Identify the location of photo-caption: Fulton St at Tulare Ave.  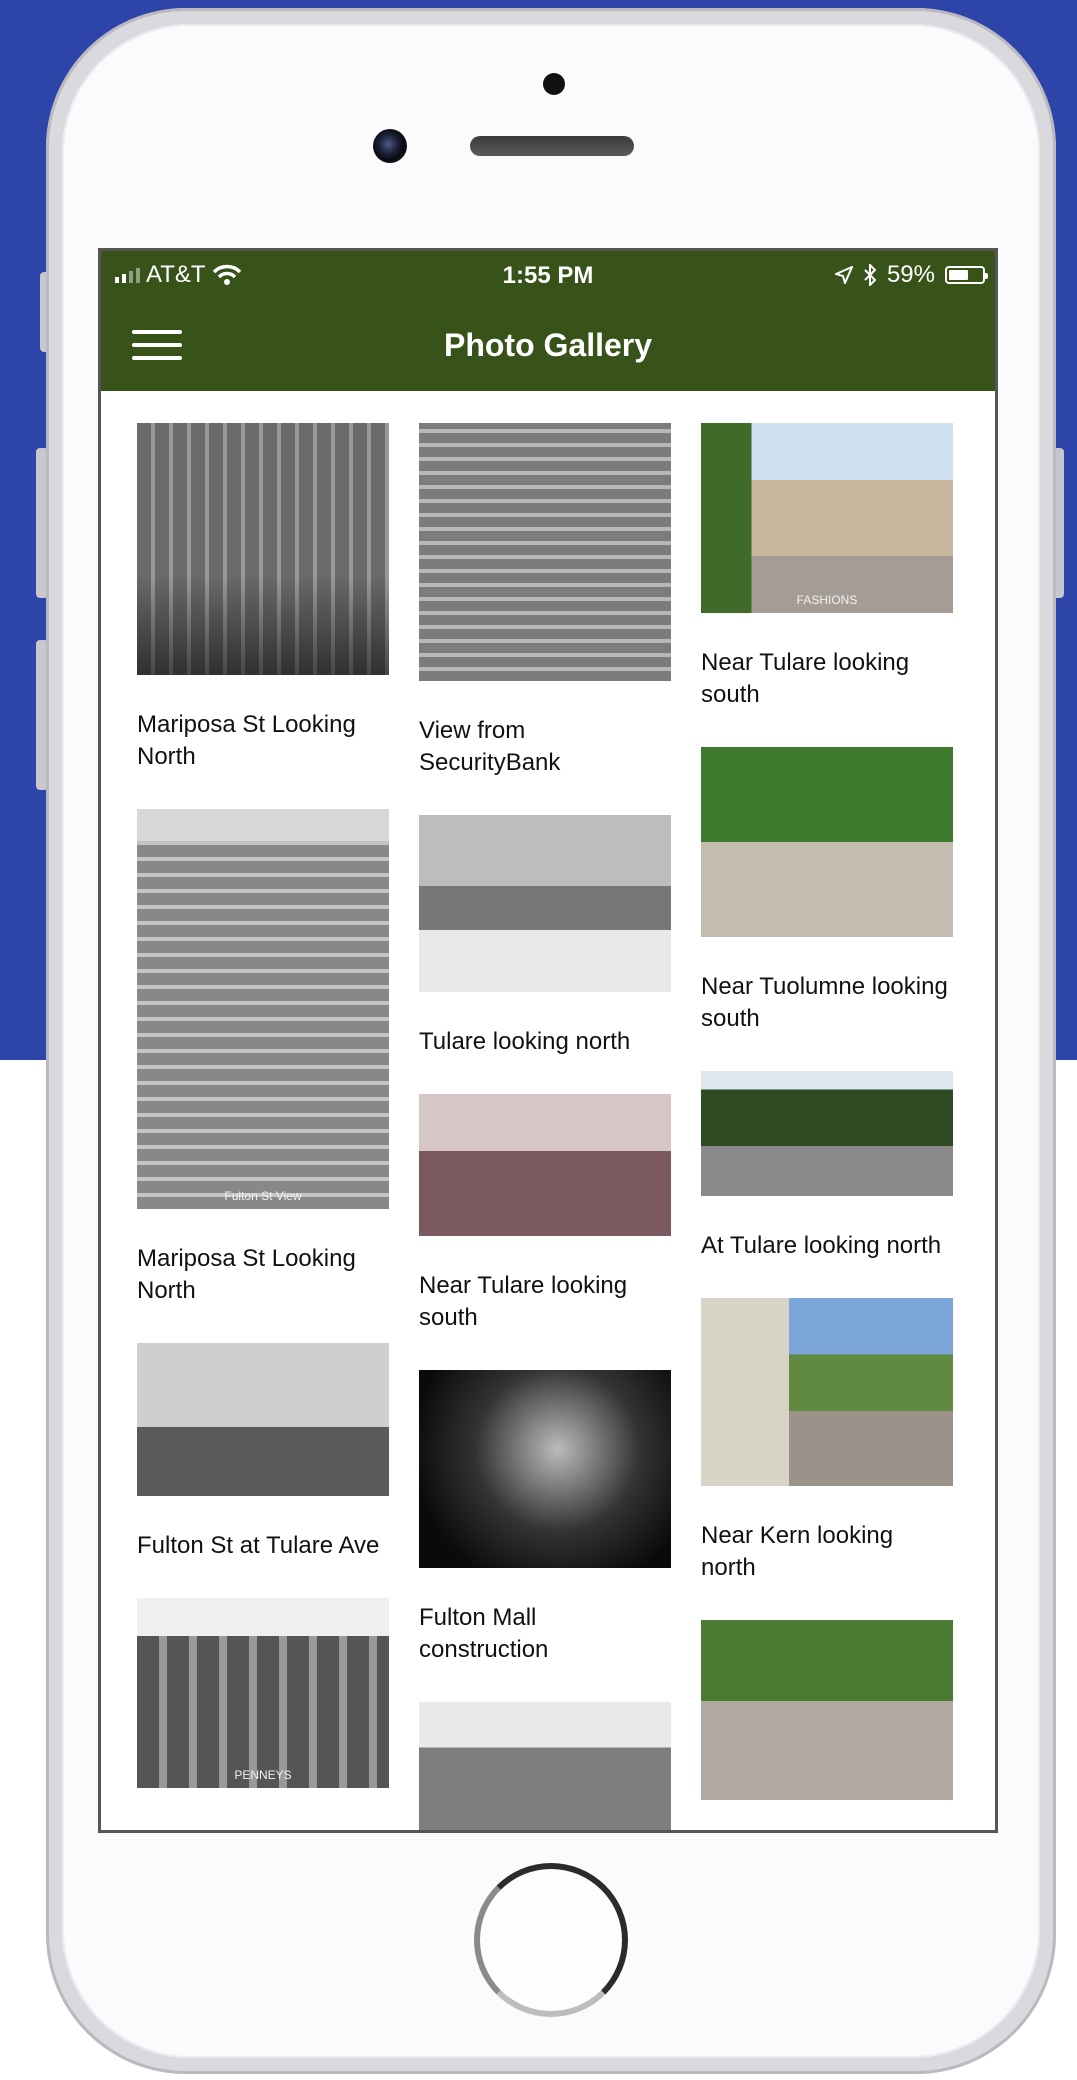
(258, 1545).